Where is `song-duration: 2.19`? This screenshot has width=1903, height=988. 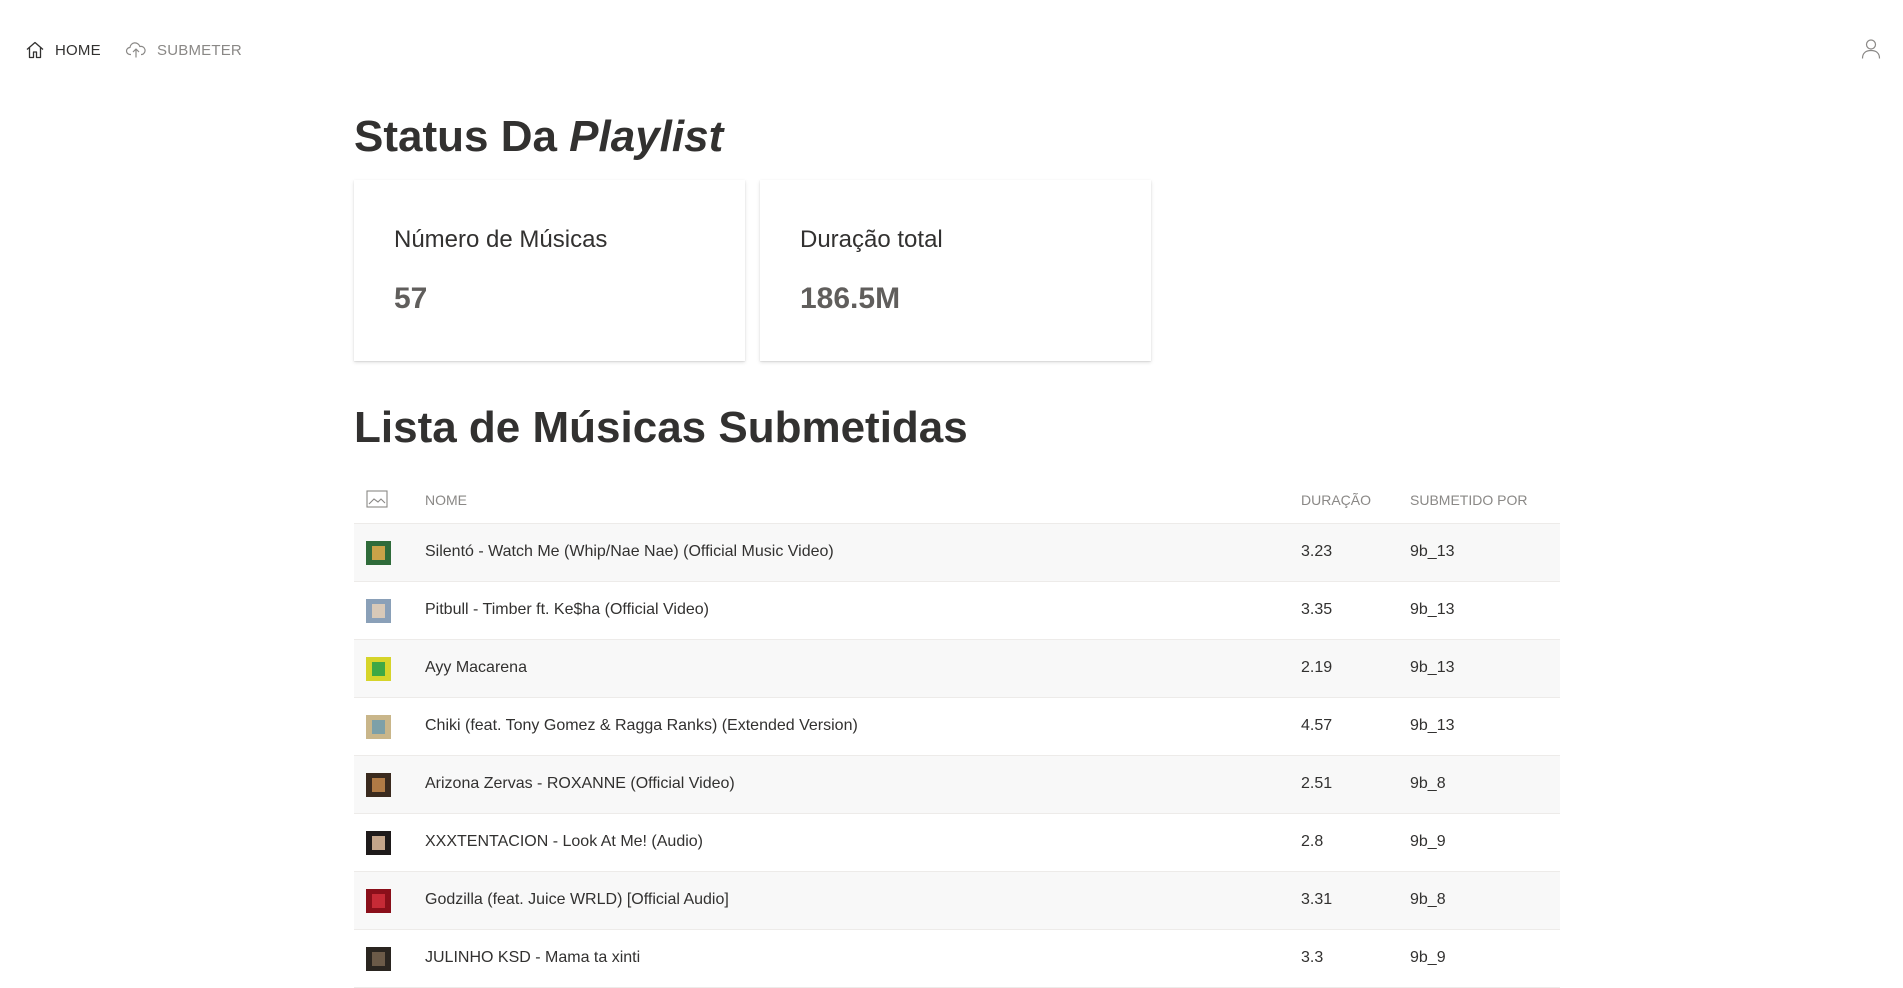 song-duration: 2.19 is located at coordinates (1317, 667).